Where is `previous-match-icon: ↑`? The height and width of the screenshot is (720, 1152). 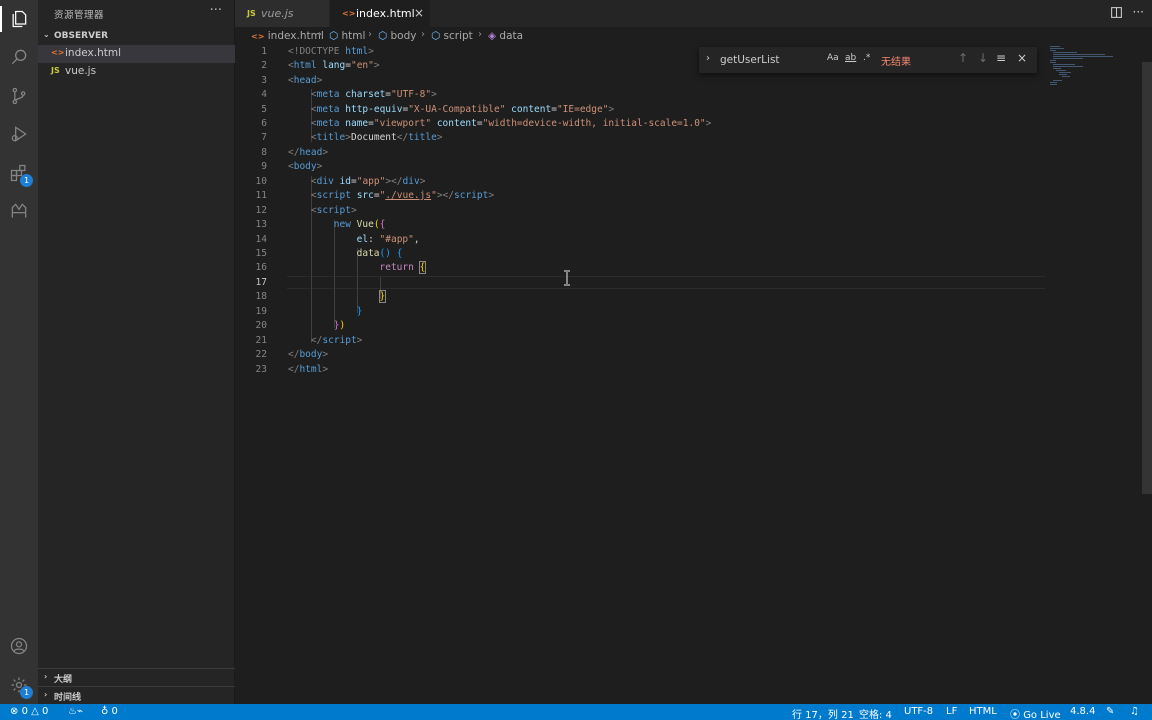 previous-match-icon: ↑ is located at coordinates (963, 58).